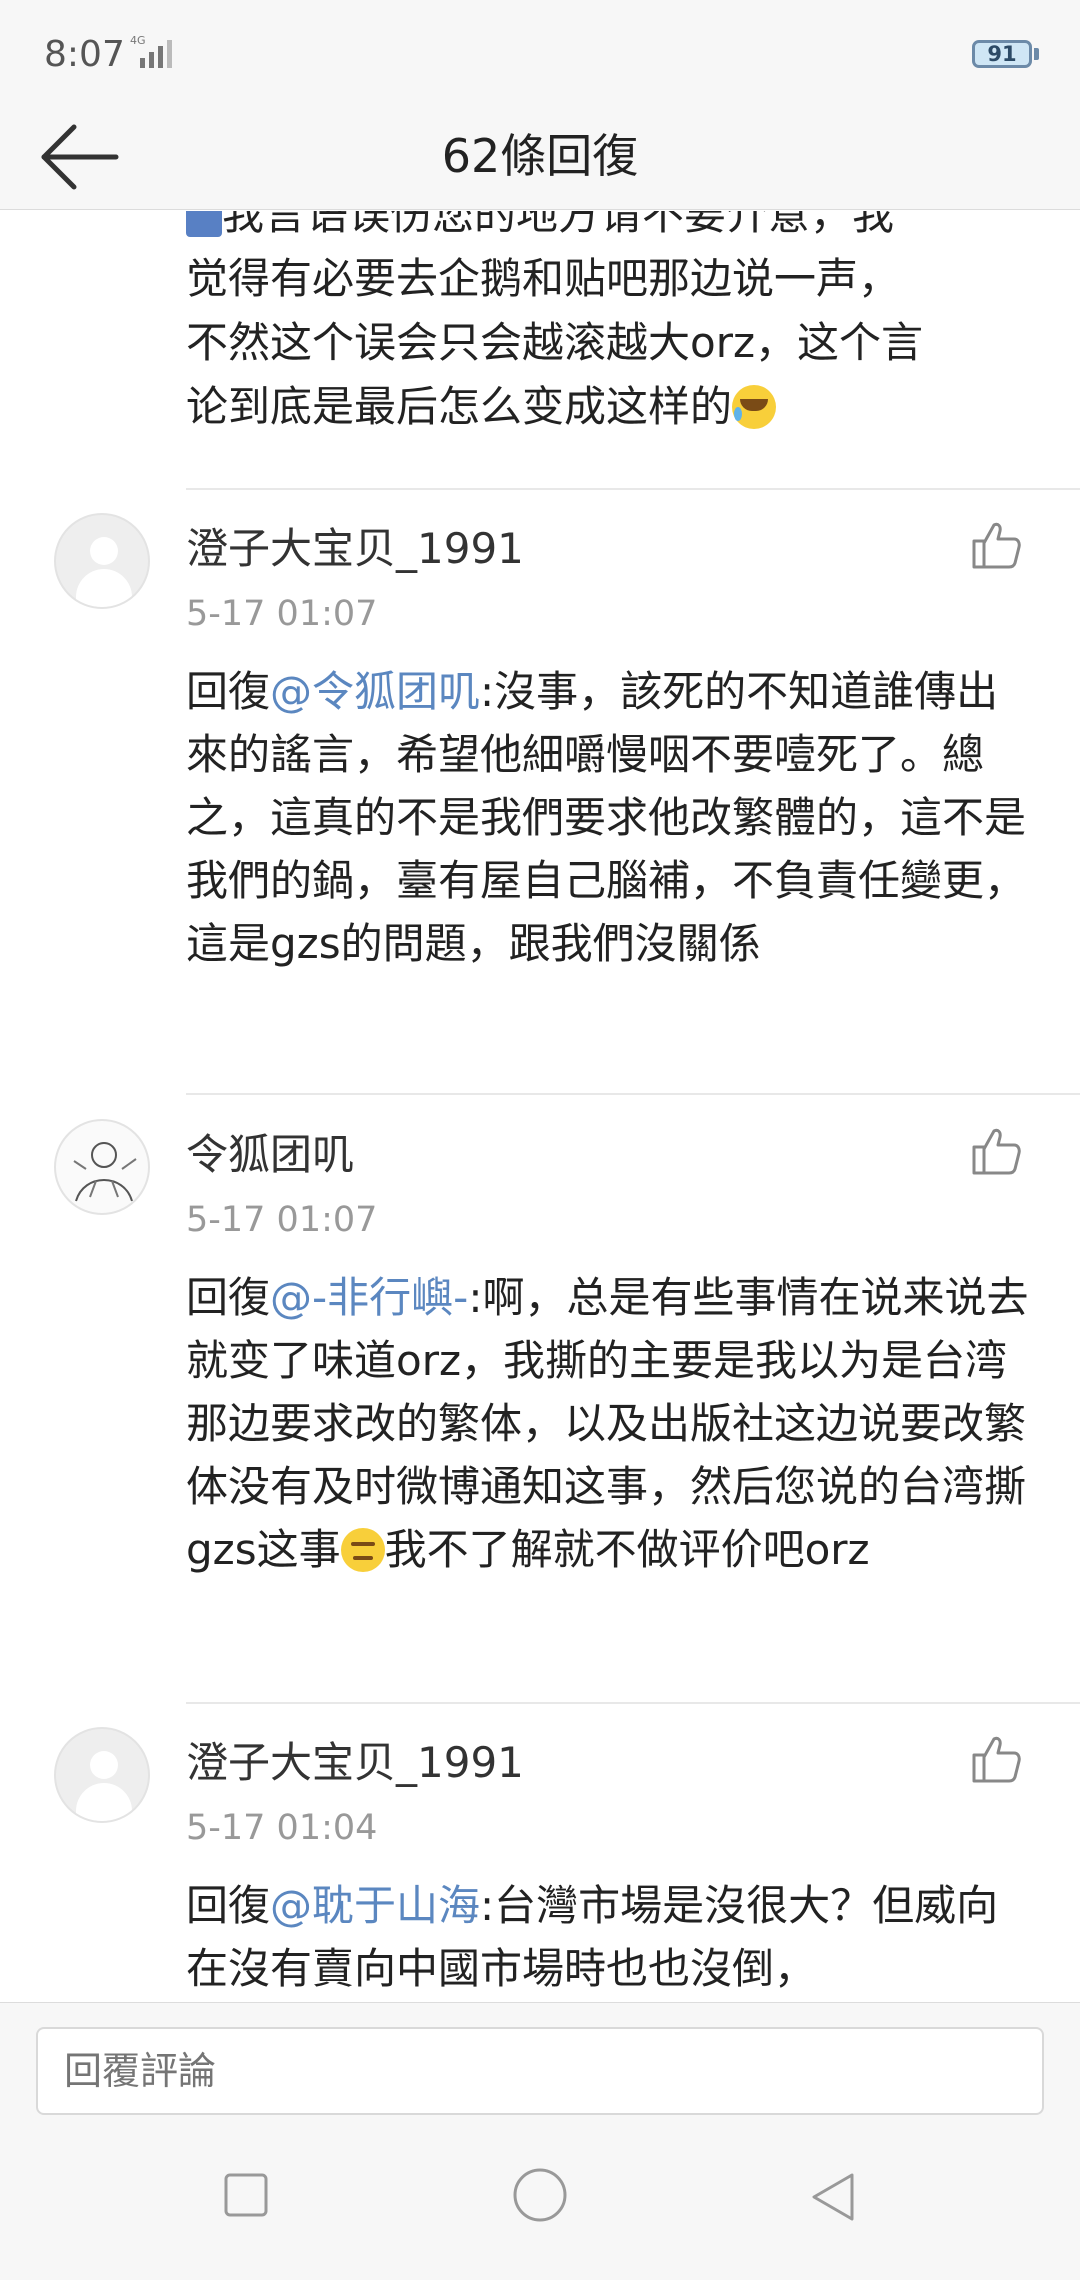 The height and width of the screenshot is (2280, 1080). I want to click on comment-body-after: 我不了解就不做评价吧orz, so click(627, 1549).